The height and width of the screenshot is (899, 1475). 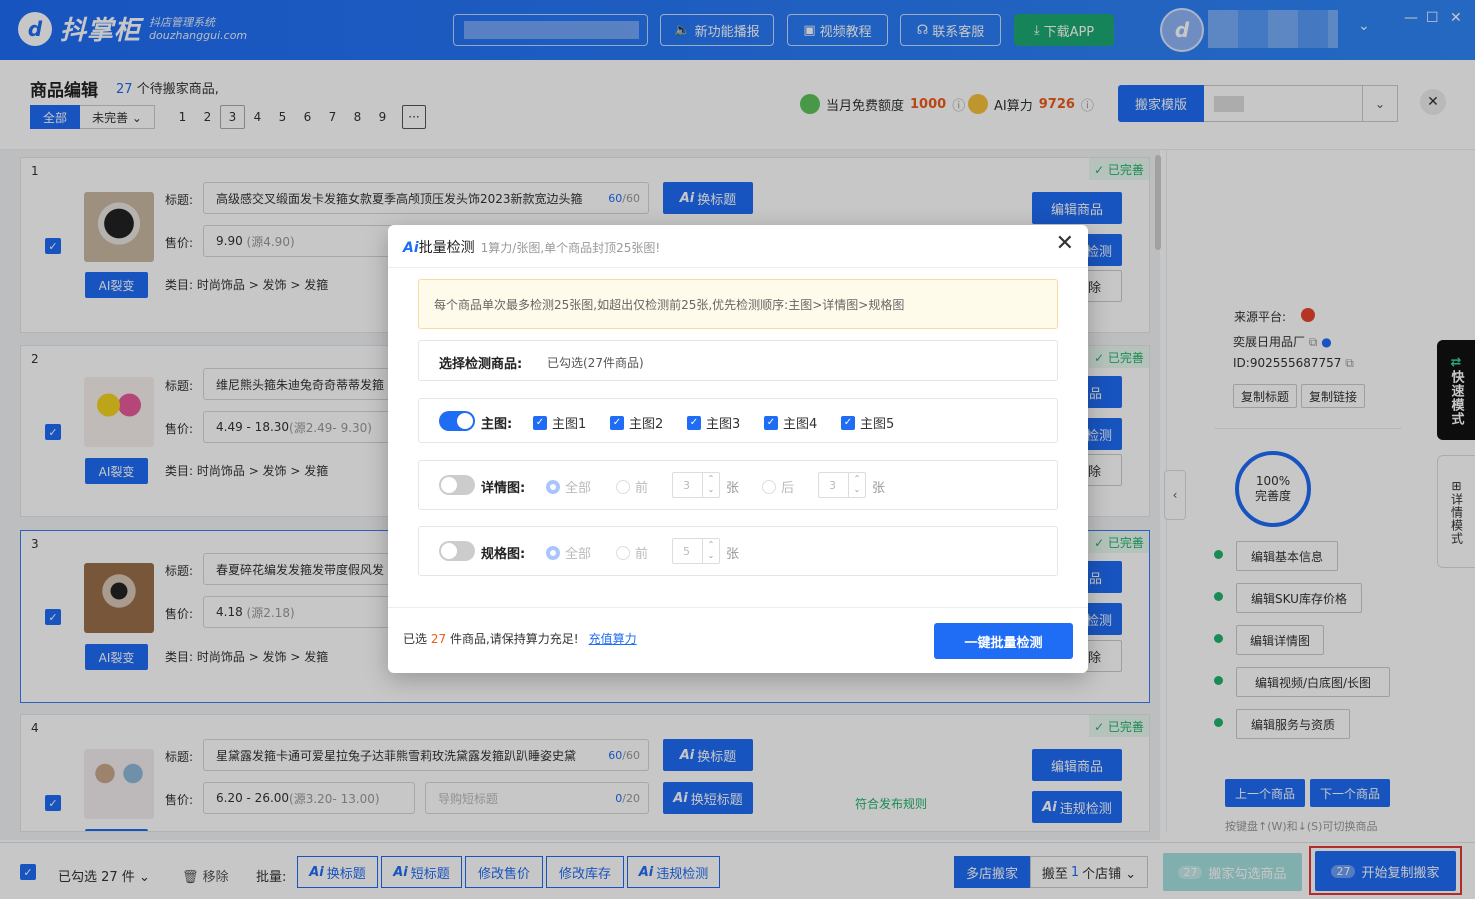 What do you see at coordinates (503, 554) in the screenshot?
I see `spec-image-label: 规格图:` at bounding box center [503, 554].